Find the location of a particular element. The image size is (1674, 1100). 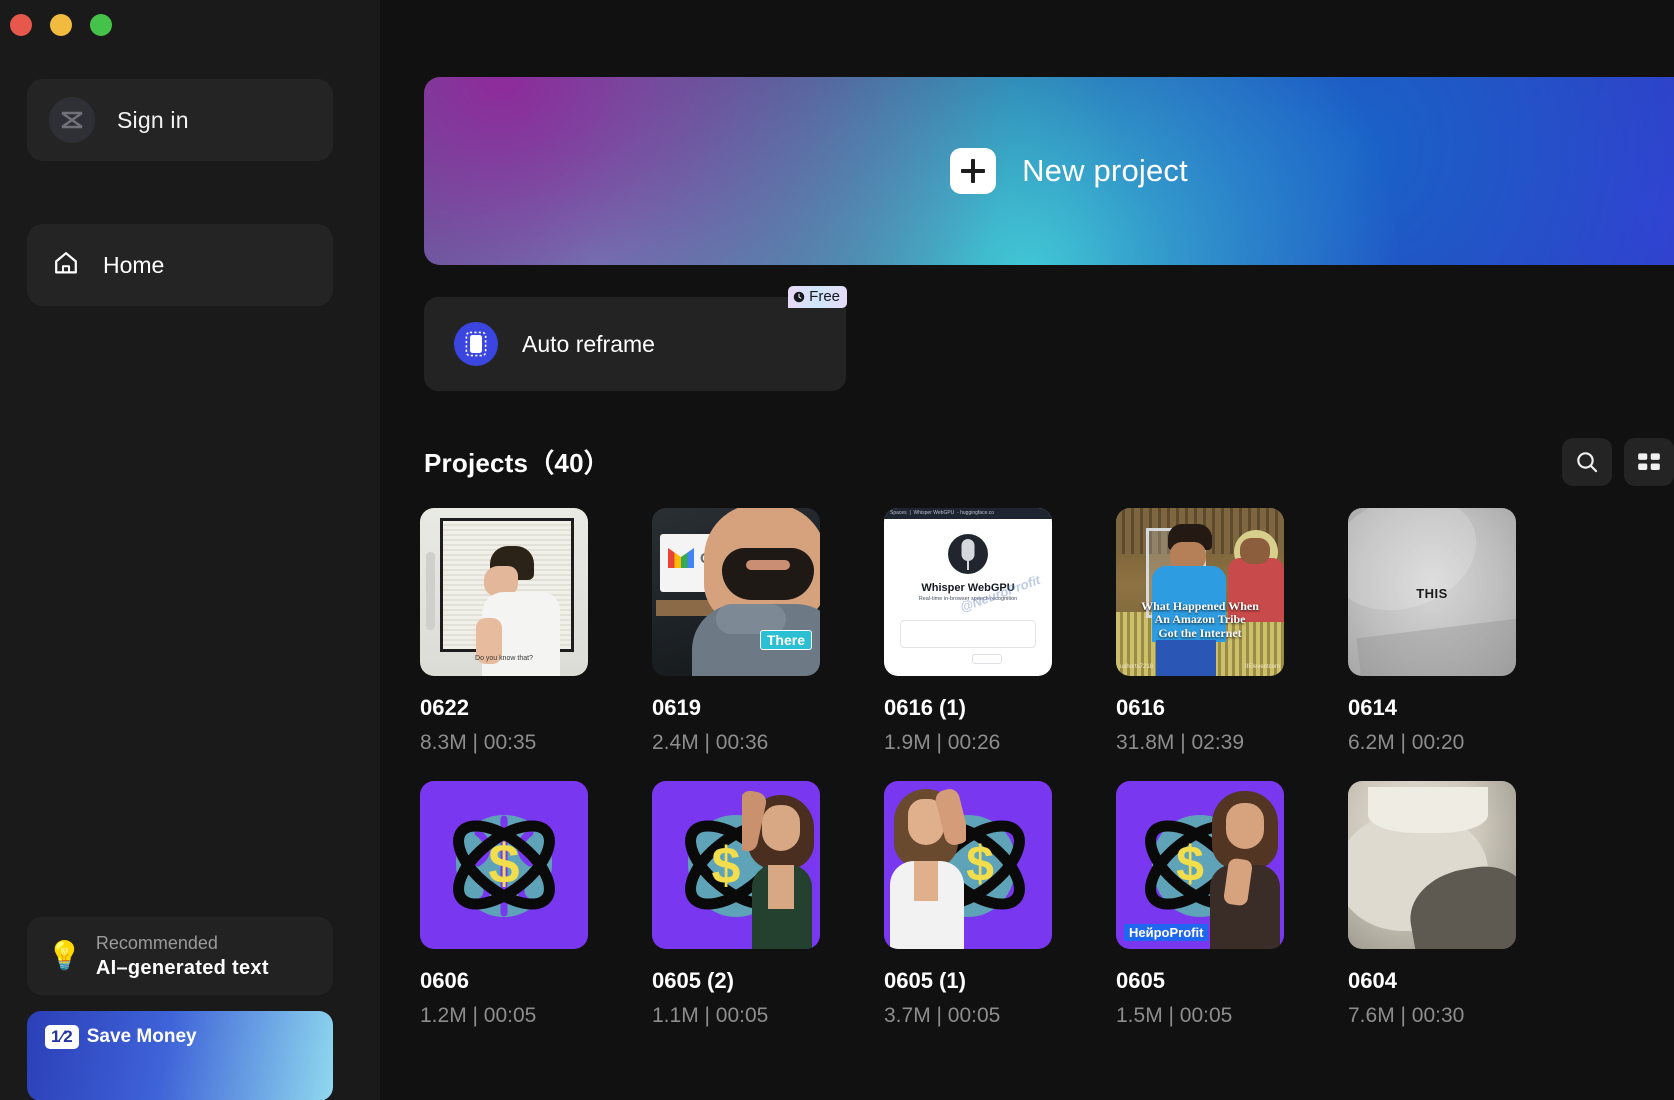

auto-reframe-label: Auto reframe is located at coordinates (588, 343).